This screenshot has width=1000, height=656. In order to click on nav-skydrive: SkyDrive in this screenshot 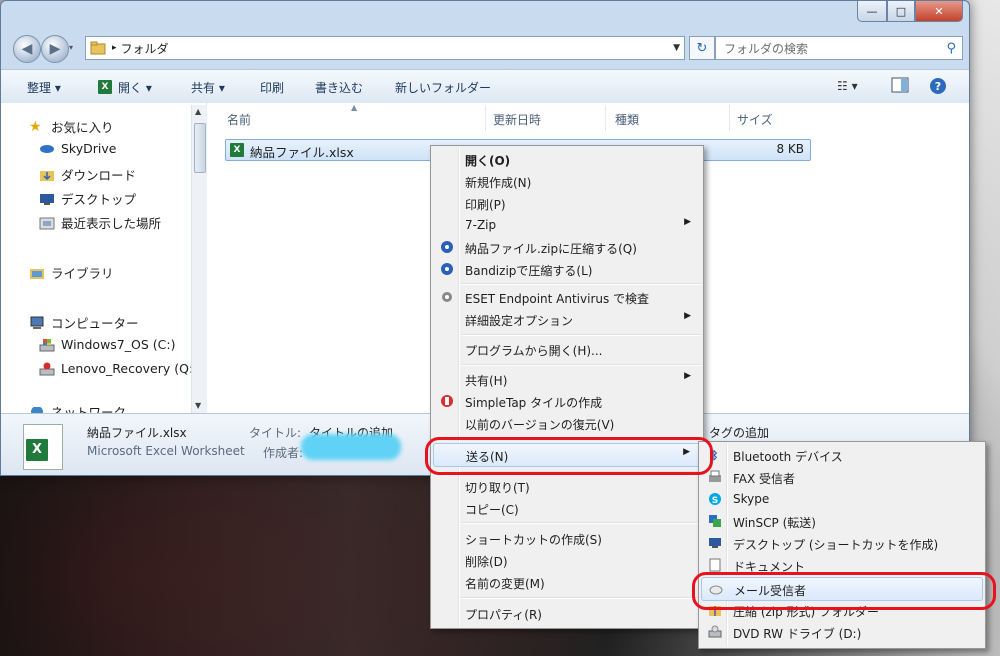, I will do `click(77, 148)`.